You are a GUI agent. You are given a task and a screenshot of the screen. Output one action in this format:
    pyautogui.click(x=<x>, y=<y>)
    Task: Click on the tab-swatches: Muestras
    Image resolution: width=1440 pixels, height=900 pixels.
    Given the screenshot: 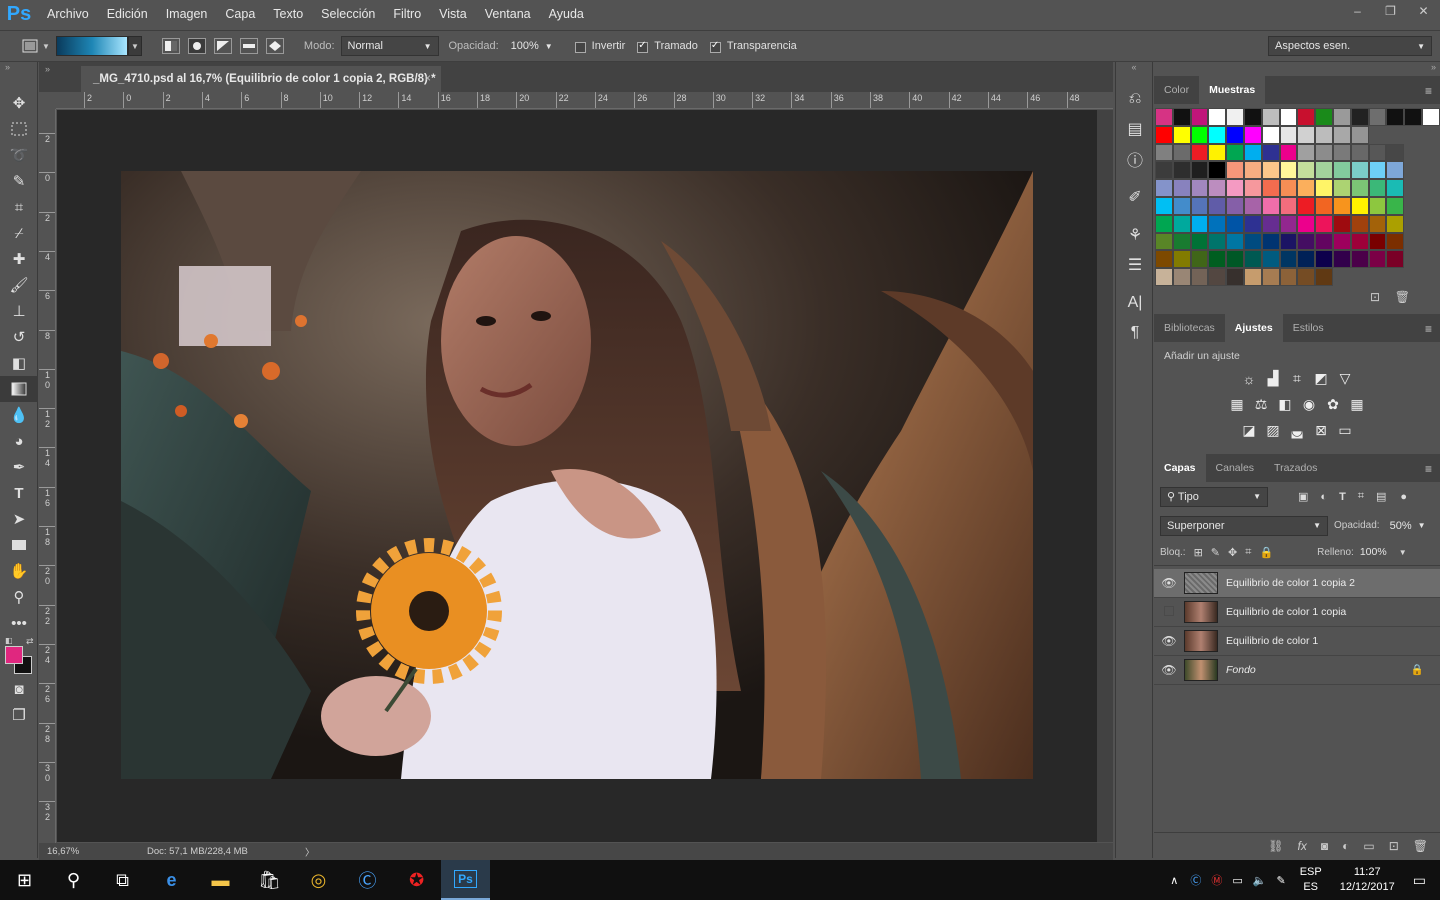 What is the action you would take?
    pyautogui.click(x=1232, y=90)
    